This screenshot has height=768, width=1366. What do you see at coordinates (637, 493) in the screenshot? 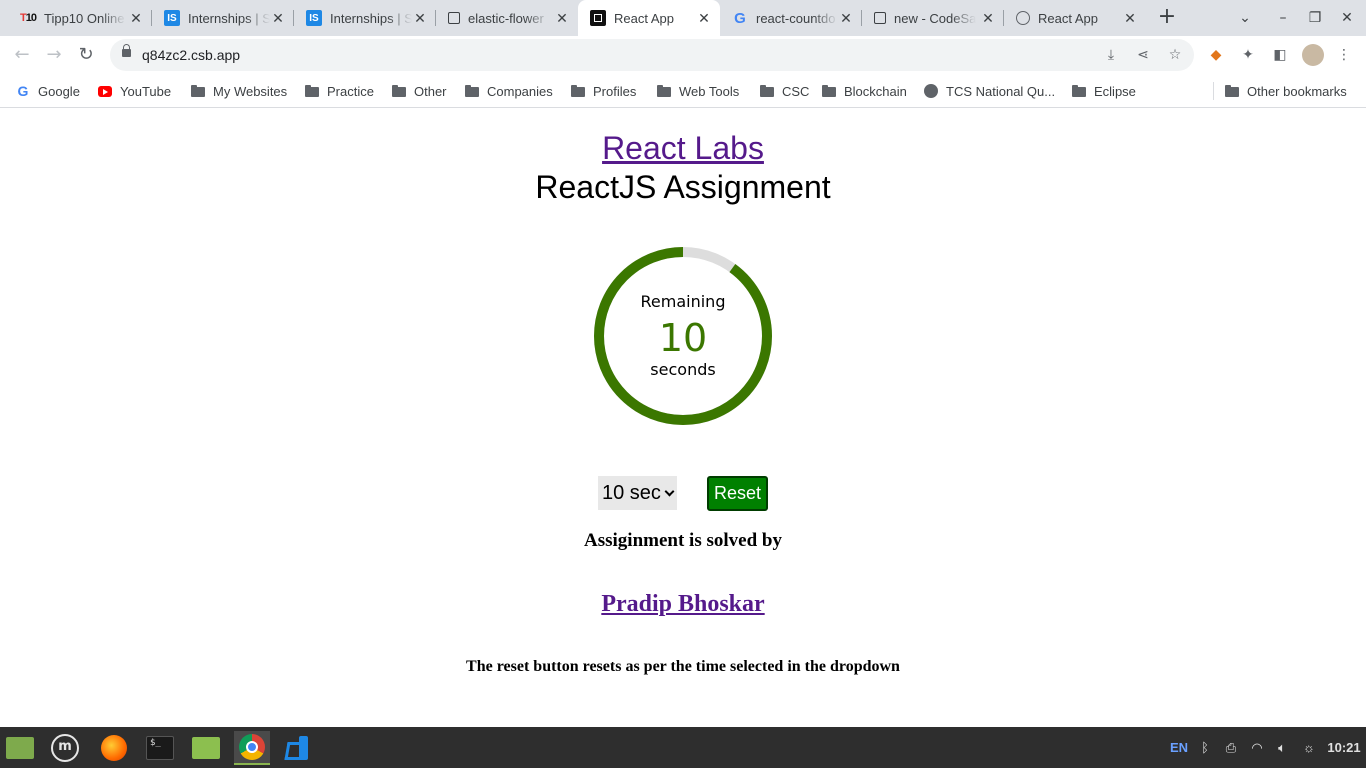
I see `duration-select: 10 sec` at bounding box center [637, 493].